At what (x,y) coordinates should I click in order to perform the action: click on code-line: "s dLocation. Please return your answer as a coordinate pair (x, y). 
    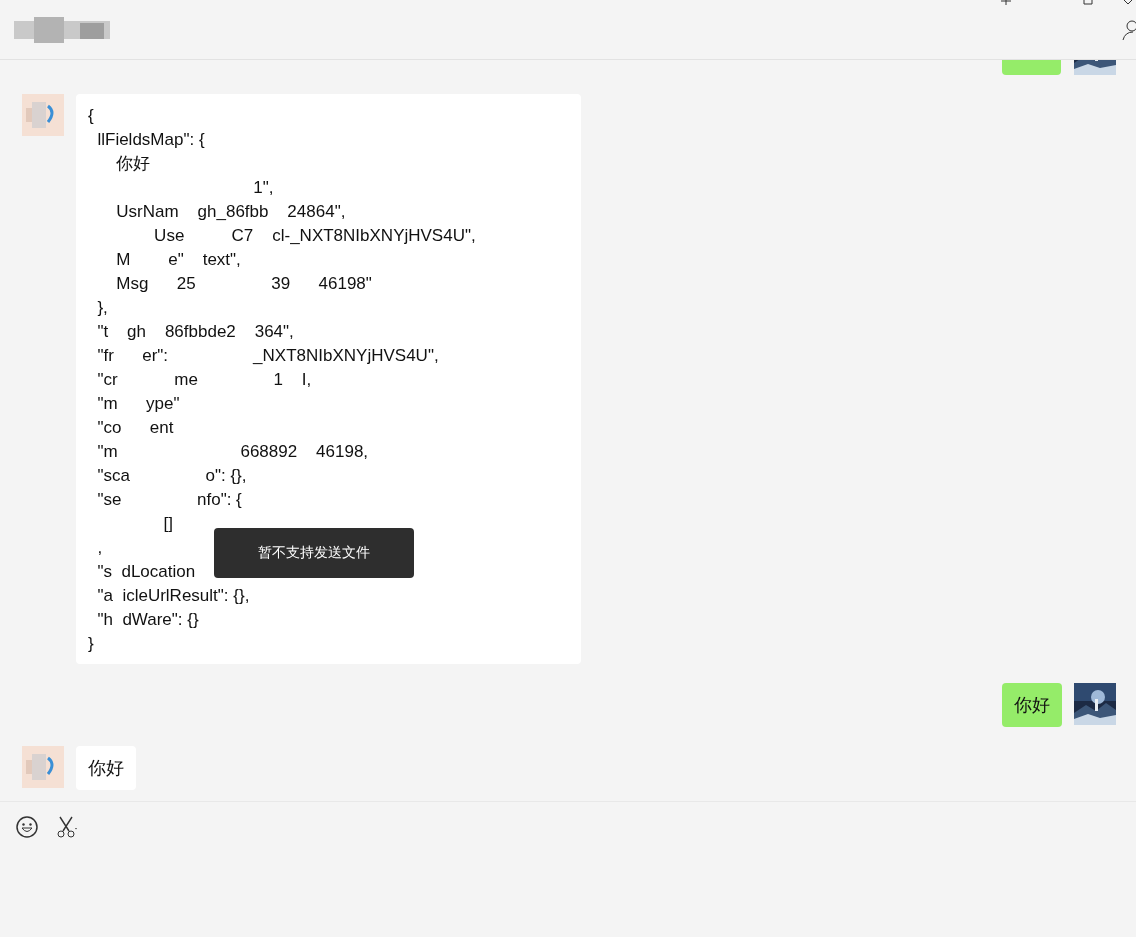
    Looking at the image, I should click on (146, 572).